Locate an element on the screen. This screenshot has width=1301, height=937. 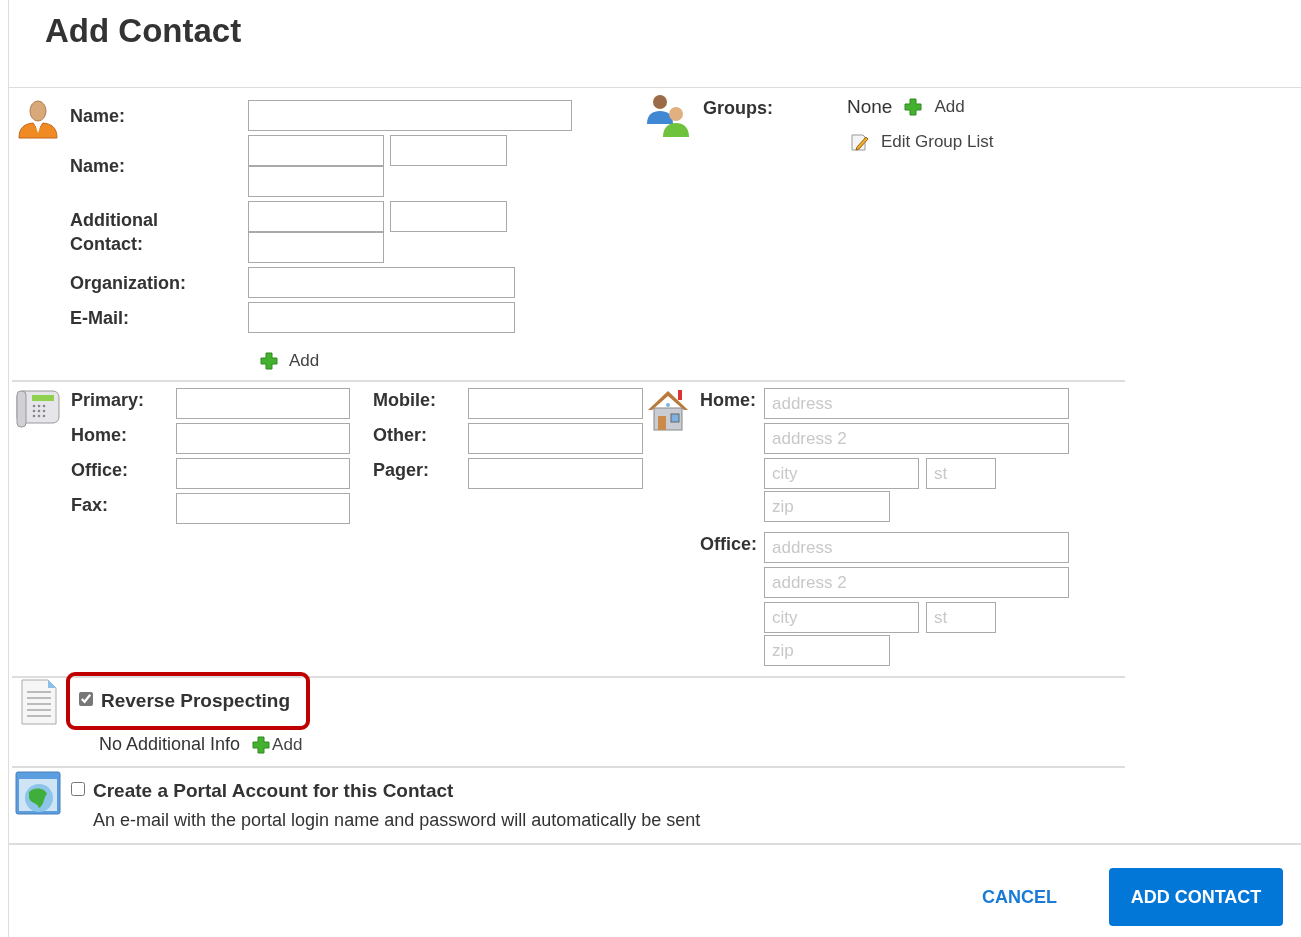
edit-group-list-link: Edit Group List is located at coordinates (920, 142).